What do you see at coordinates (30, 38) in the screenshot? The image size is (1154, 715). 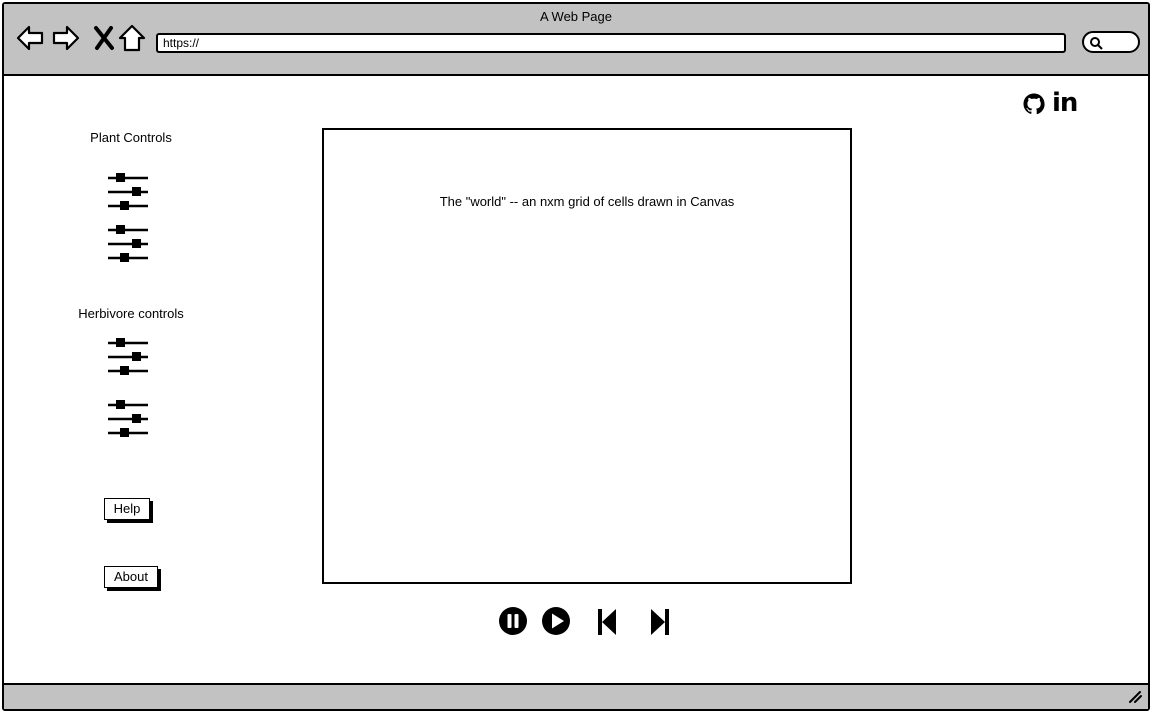 I see `back-arrow-icon` at bounding box center [30, 38].